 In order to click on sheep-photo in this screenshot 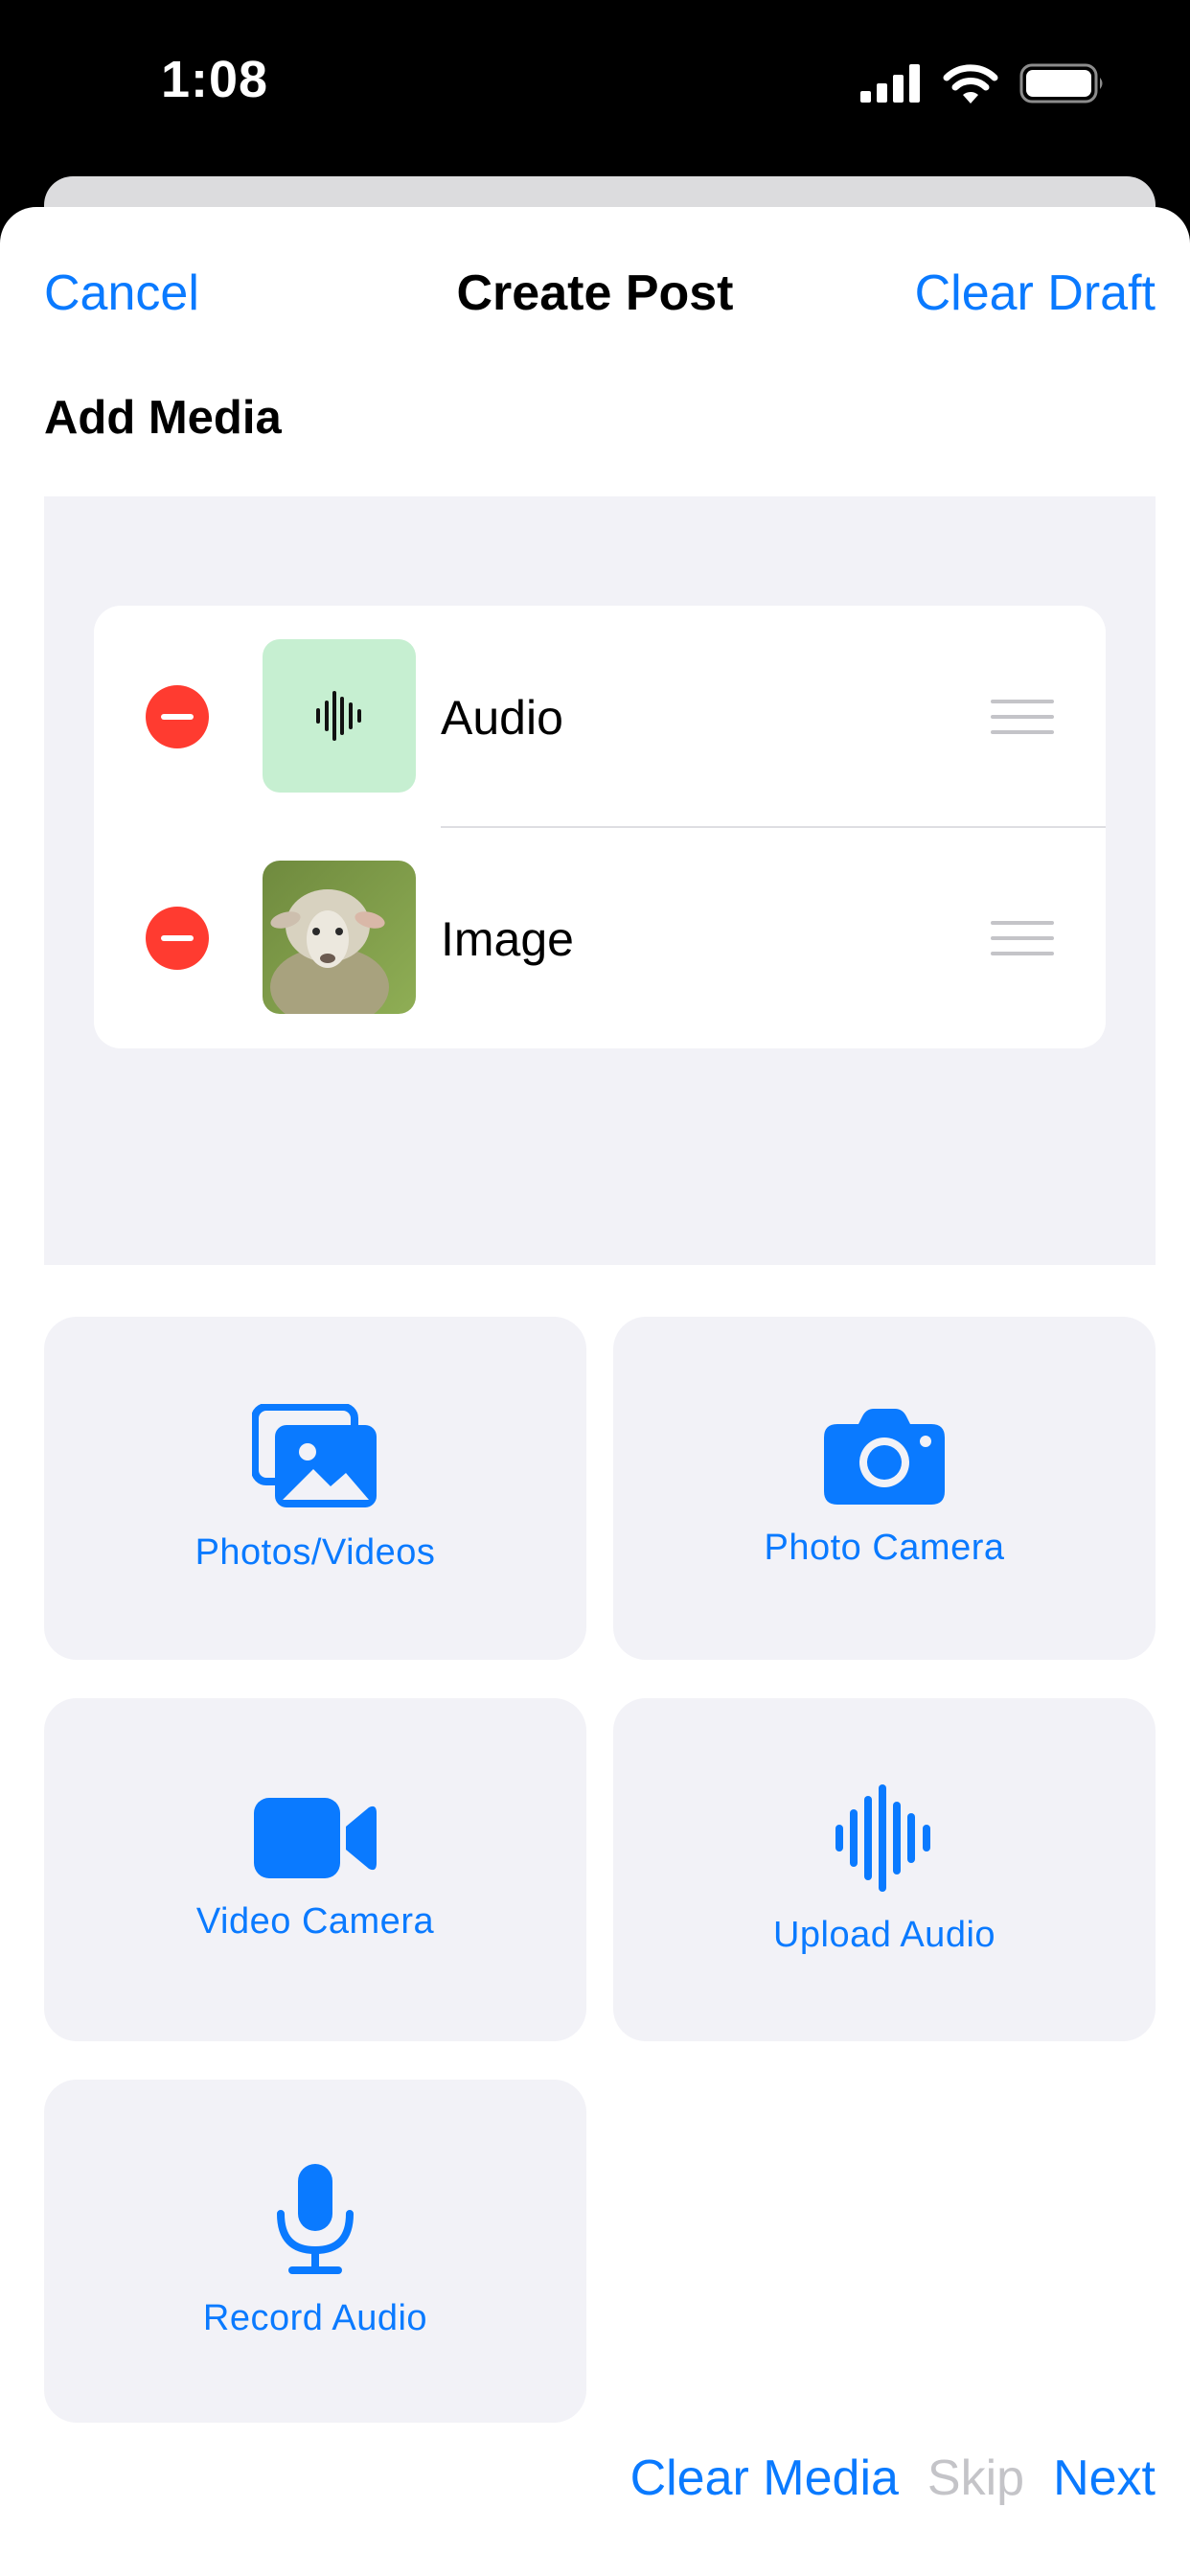, I will do `click(340, 937)`.